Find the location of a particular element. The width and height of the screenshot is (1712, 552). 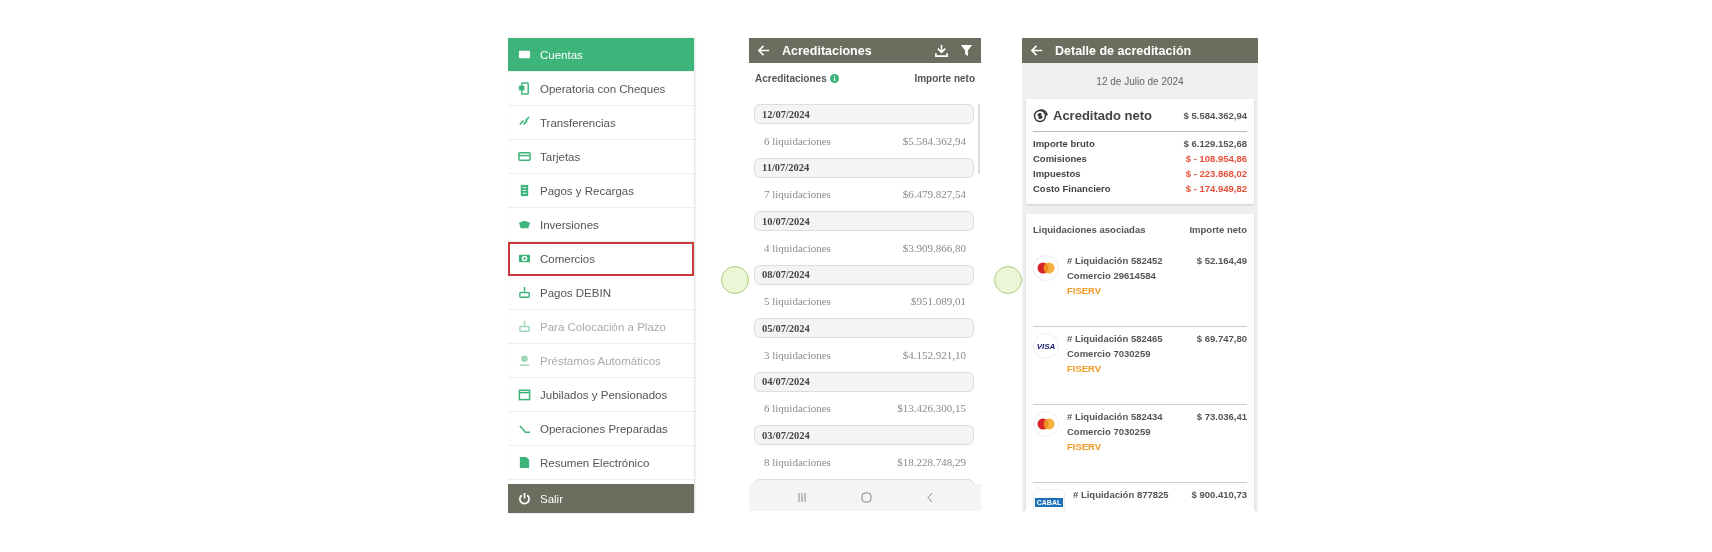

net-amount: $951.089,01 is located at coordinates (938, 301).